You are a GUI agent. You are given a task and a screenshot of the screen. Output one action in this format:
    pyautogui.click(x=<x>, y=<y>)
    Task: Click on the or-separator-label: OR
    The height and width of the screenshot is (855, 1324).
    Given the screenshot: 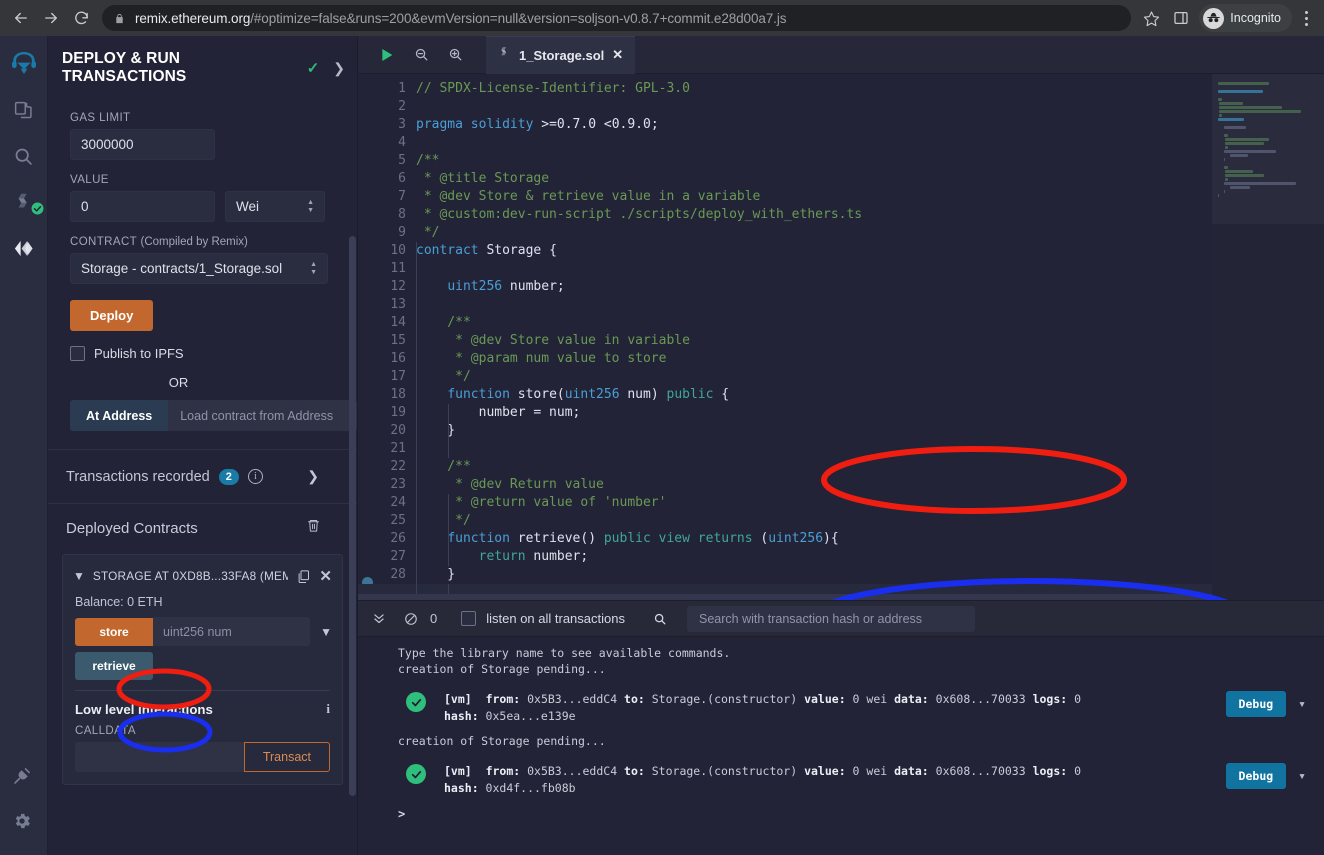 What is the action you would take?
    pyautogui.click(x=178, y=382)
    